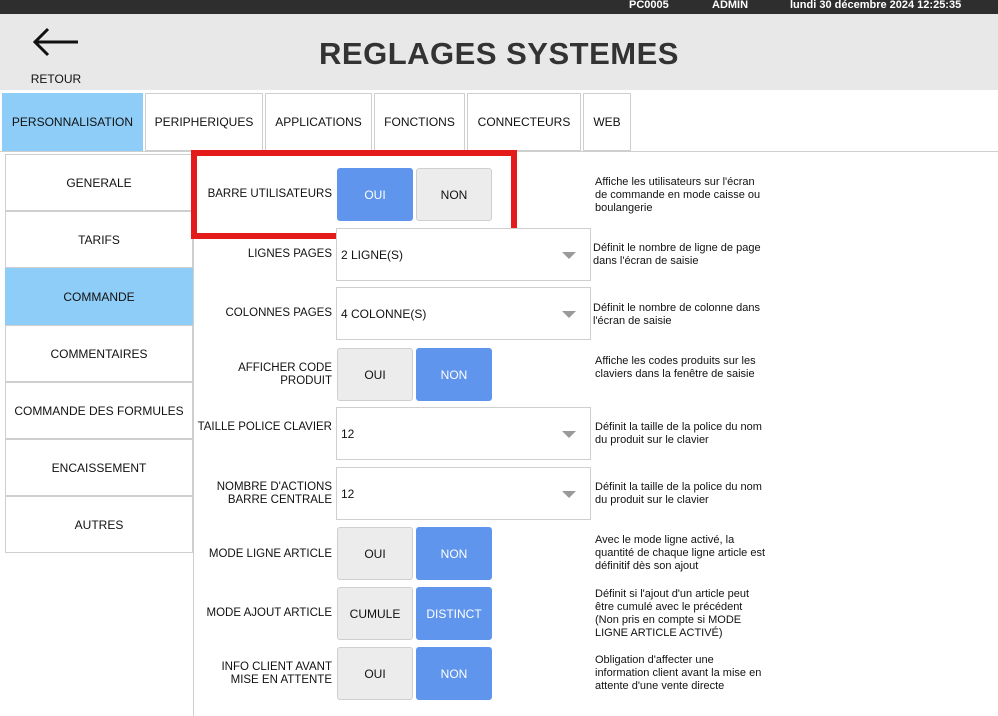 The height and width of the screenshot is (716, 998). What do you see at coordinates (276, 673) in the screenshot?
I see `setting-label-info-client-avant-mise-en-attente: INFO CLIENT AVANT MISE EN ATTENTE` at bounding box center [276, 673].